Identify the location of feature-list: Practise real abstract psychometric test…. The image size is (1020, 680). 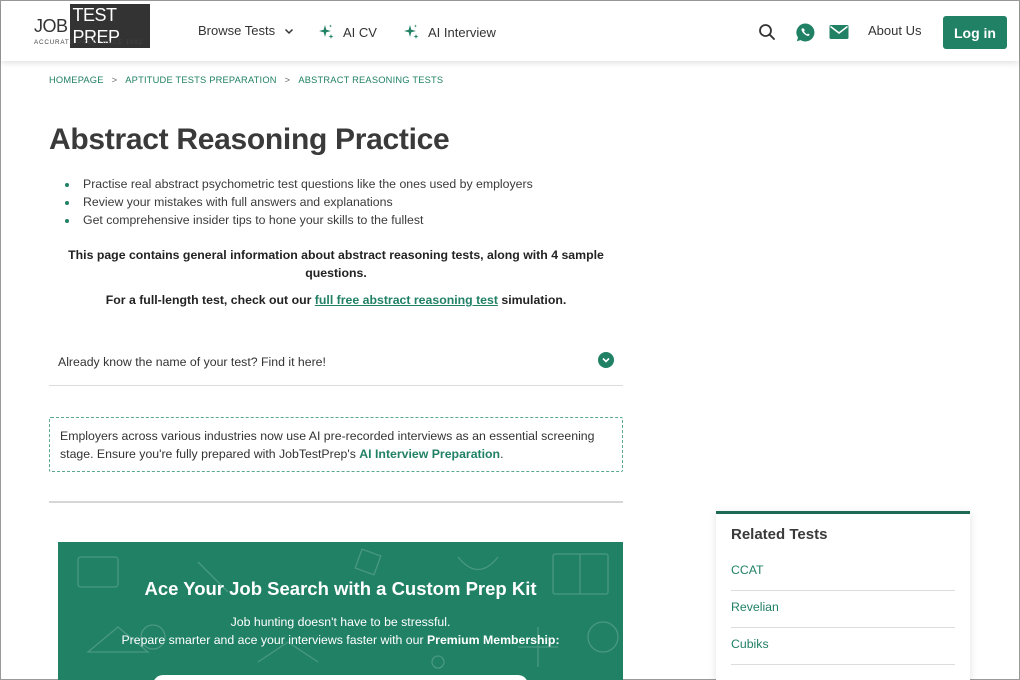
(299, 204).